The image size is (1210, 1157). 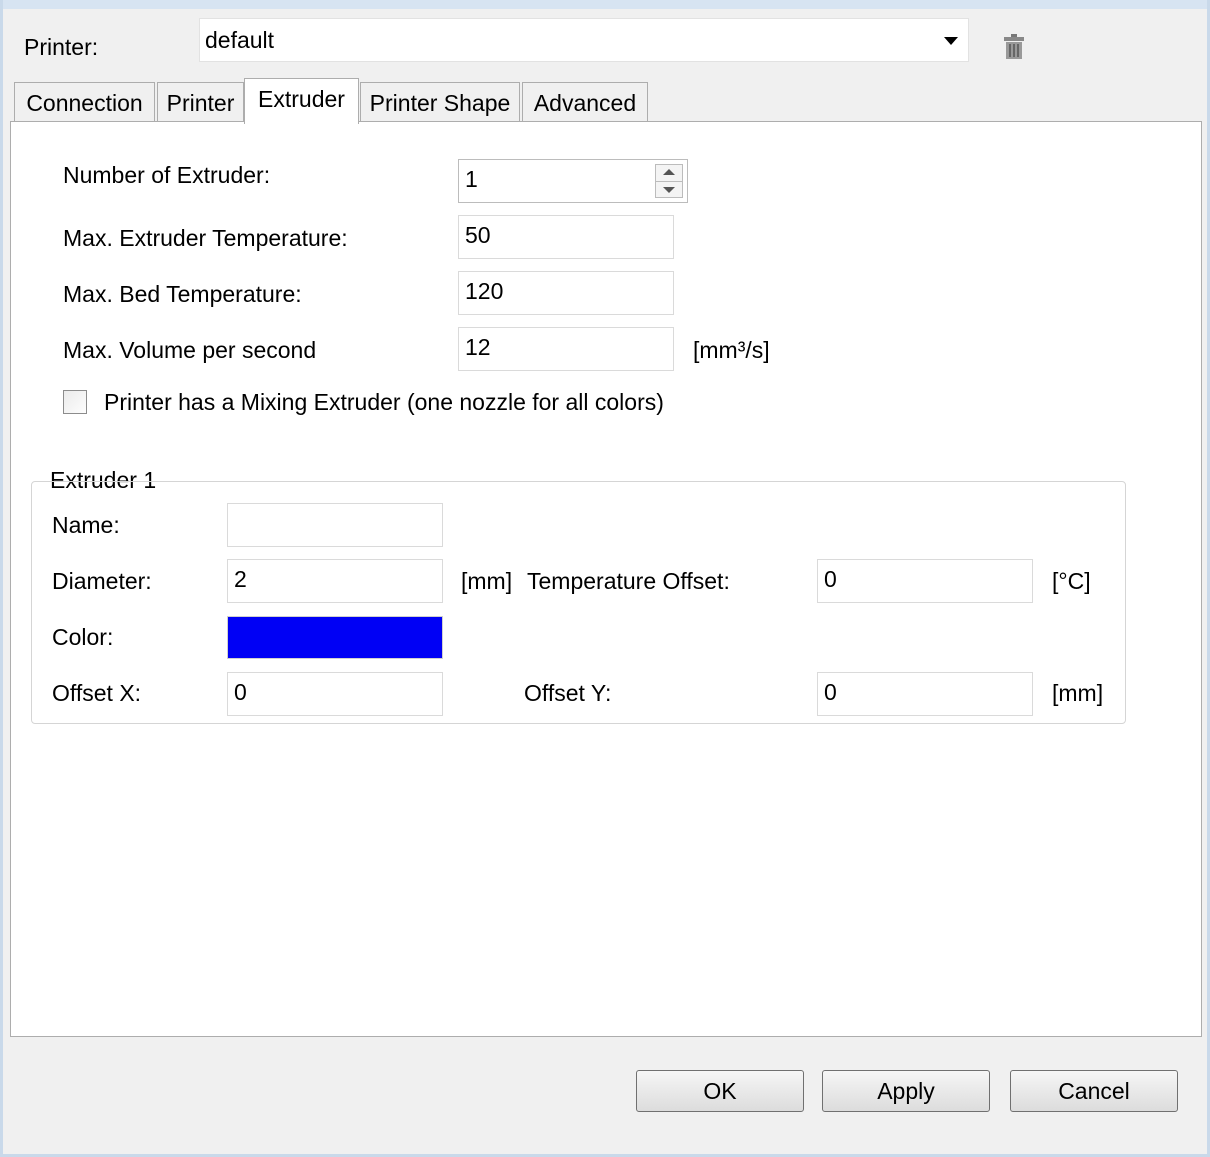 What do you see at coordinates (669, 172) in the screenshot?
I see `stepper-up-icon` at bounding box center [669, 172].